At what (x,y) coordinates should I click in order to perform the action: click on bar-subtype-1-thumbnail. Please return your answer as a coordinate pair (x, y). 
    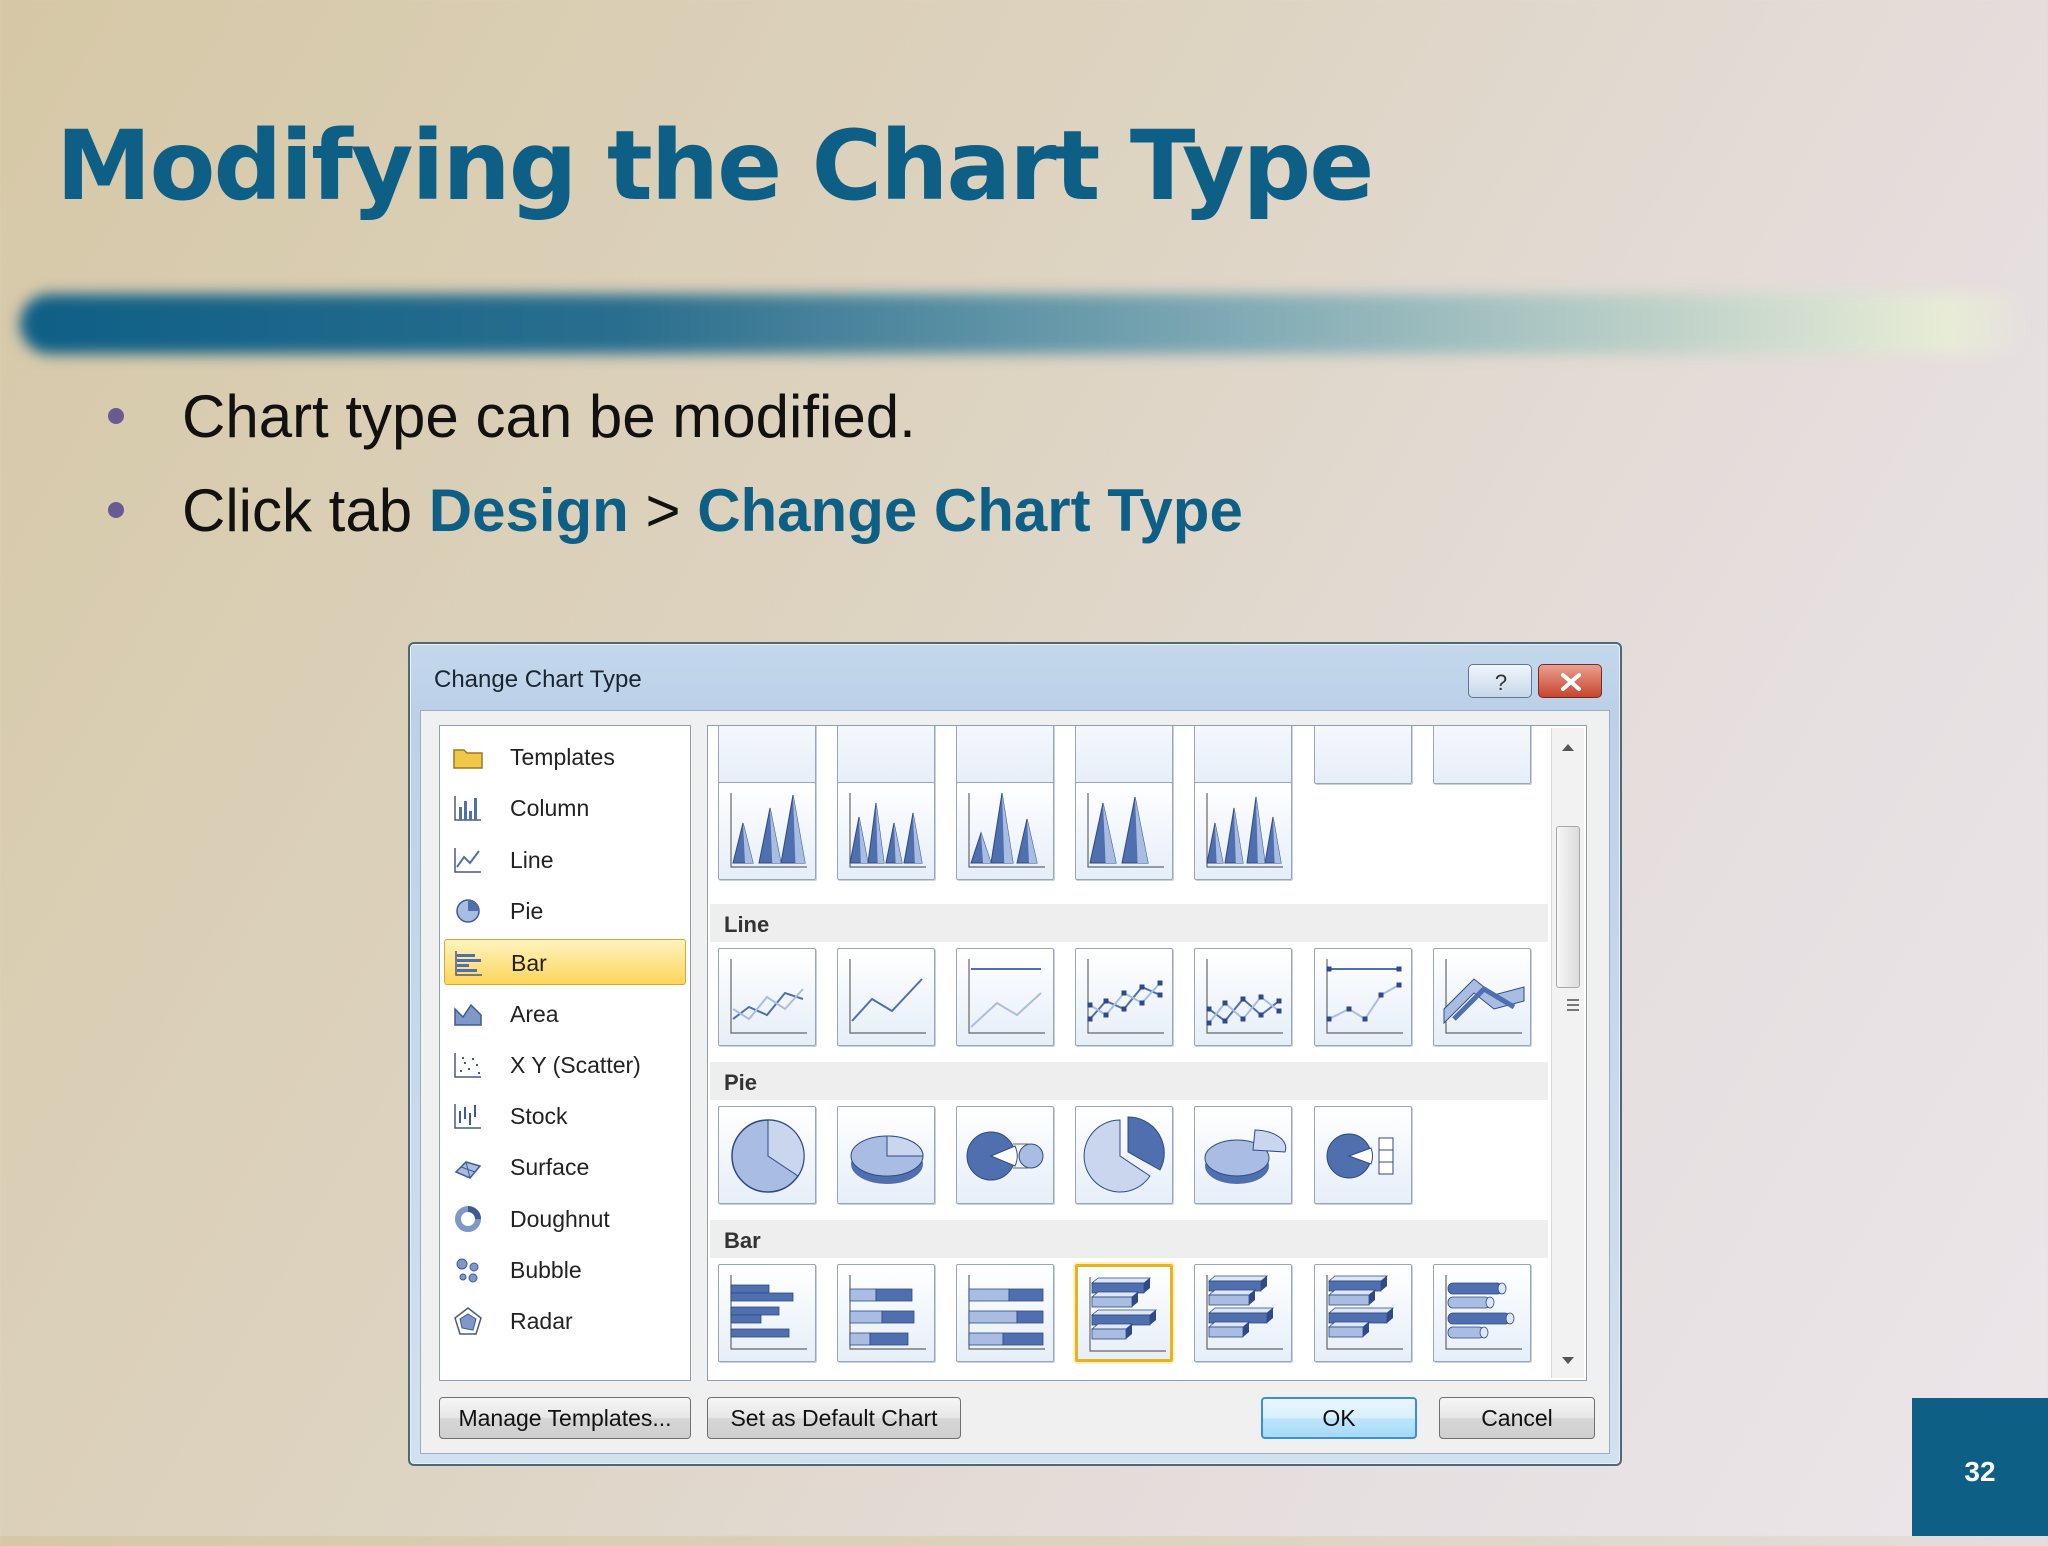
    Looking at the image, I should click on (767, 1313).